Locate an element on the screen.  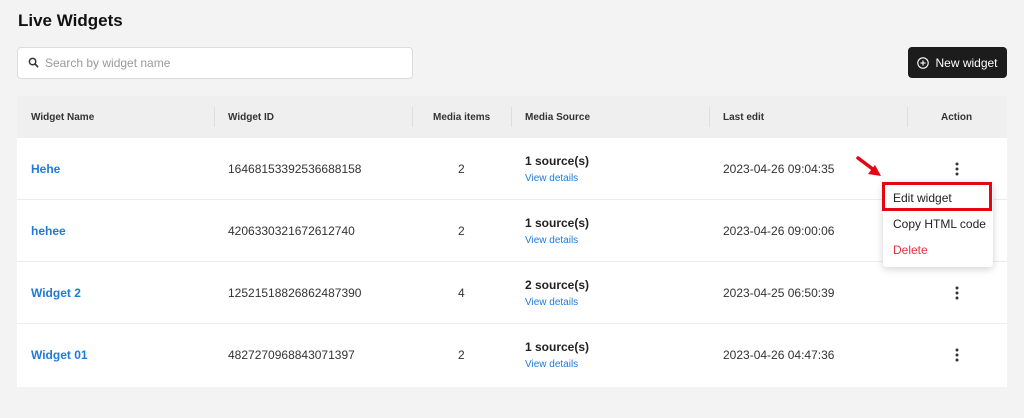
widget-id: 4827270968843071397 is located at coordinates (291, 355).